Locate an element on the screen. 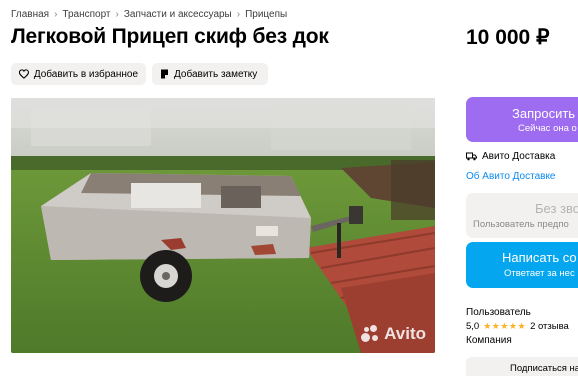  delivery-label: Авито Доставка is located at coordinates (519, 156).